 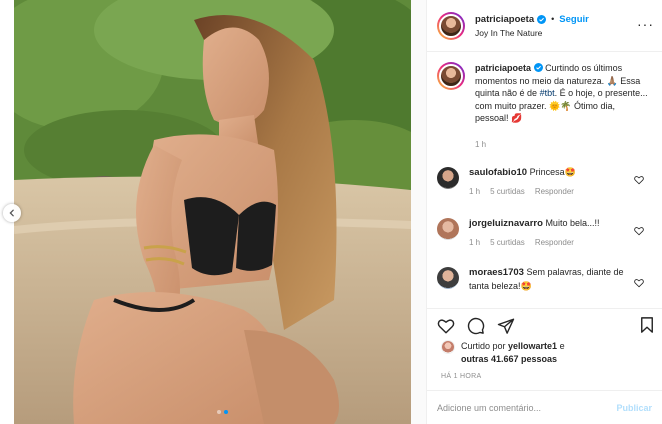 I want to click on like-button, so click(x=446, y=326).